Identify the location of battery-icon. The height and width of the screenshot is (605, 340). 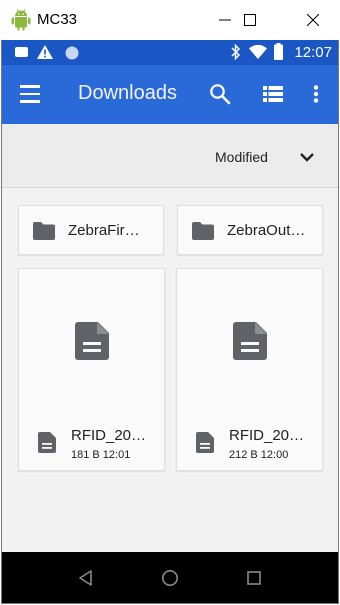
(278, 51).